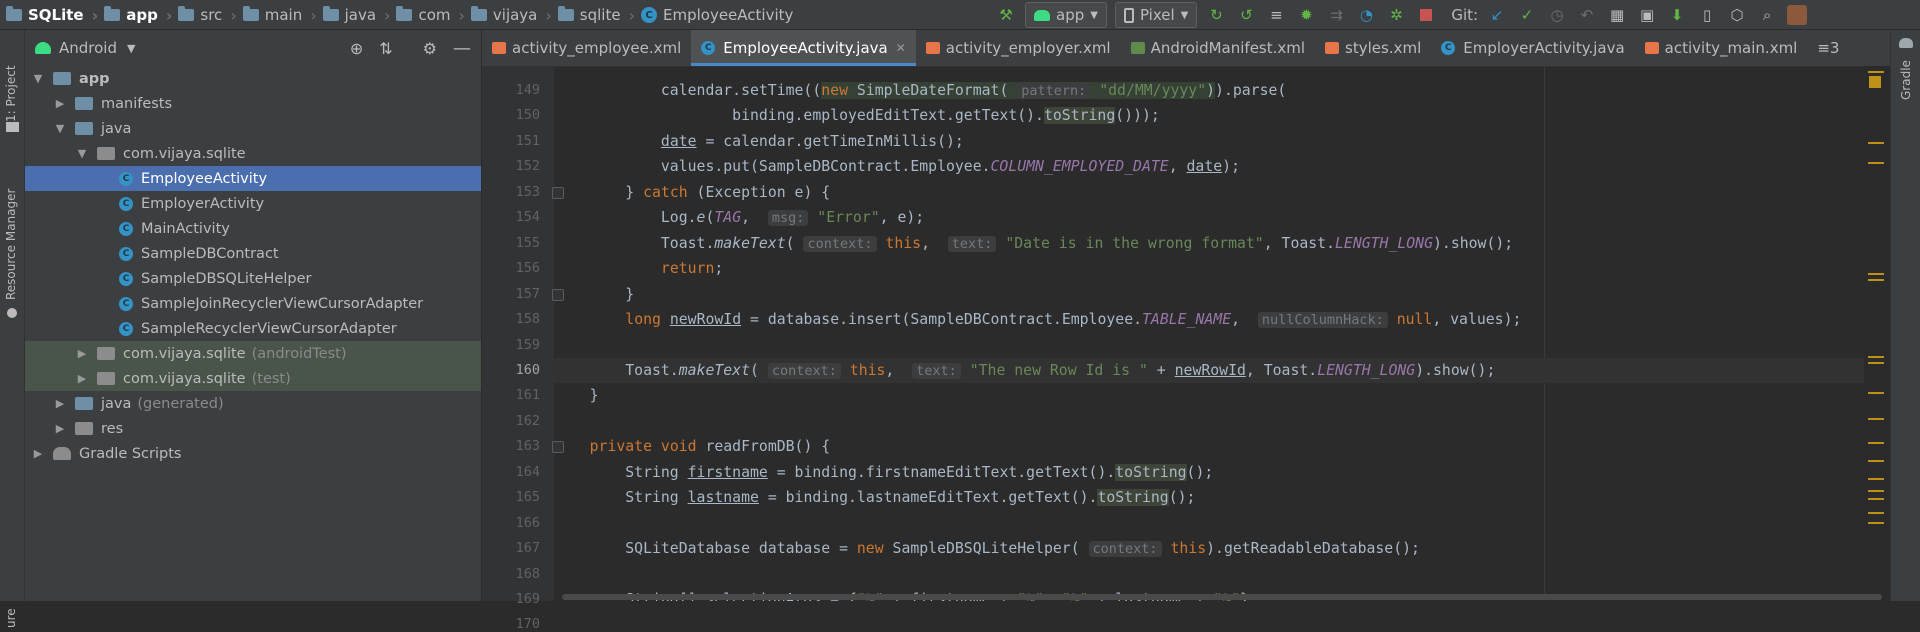 This screenshot has height=632, width=1920. I want to click on breadcrumb-item: main ›, so click(277, 15).